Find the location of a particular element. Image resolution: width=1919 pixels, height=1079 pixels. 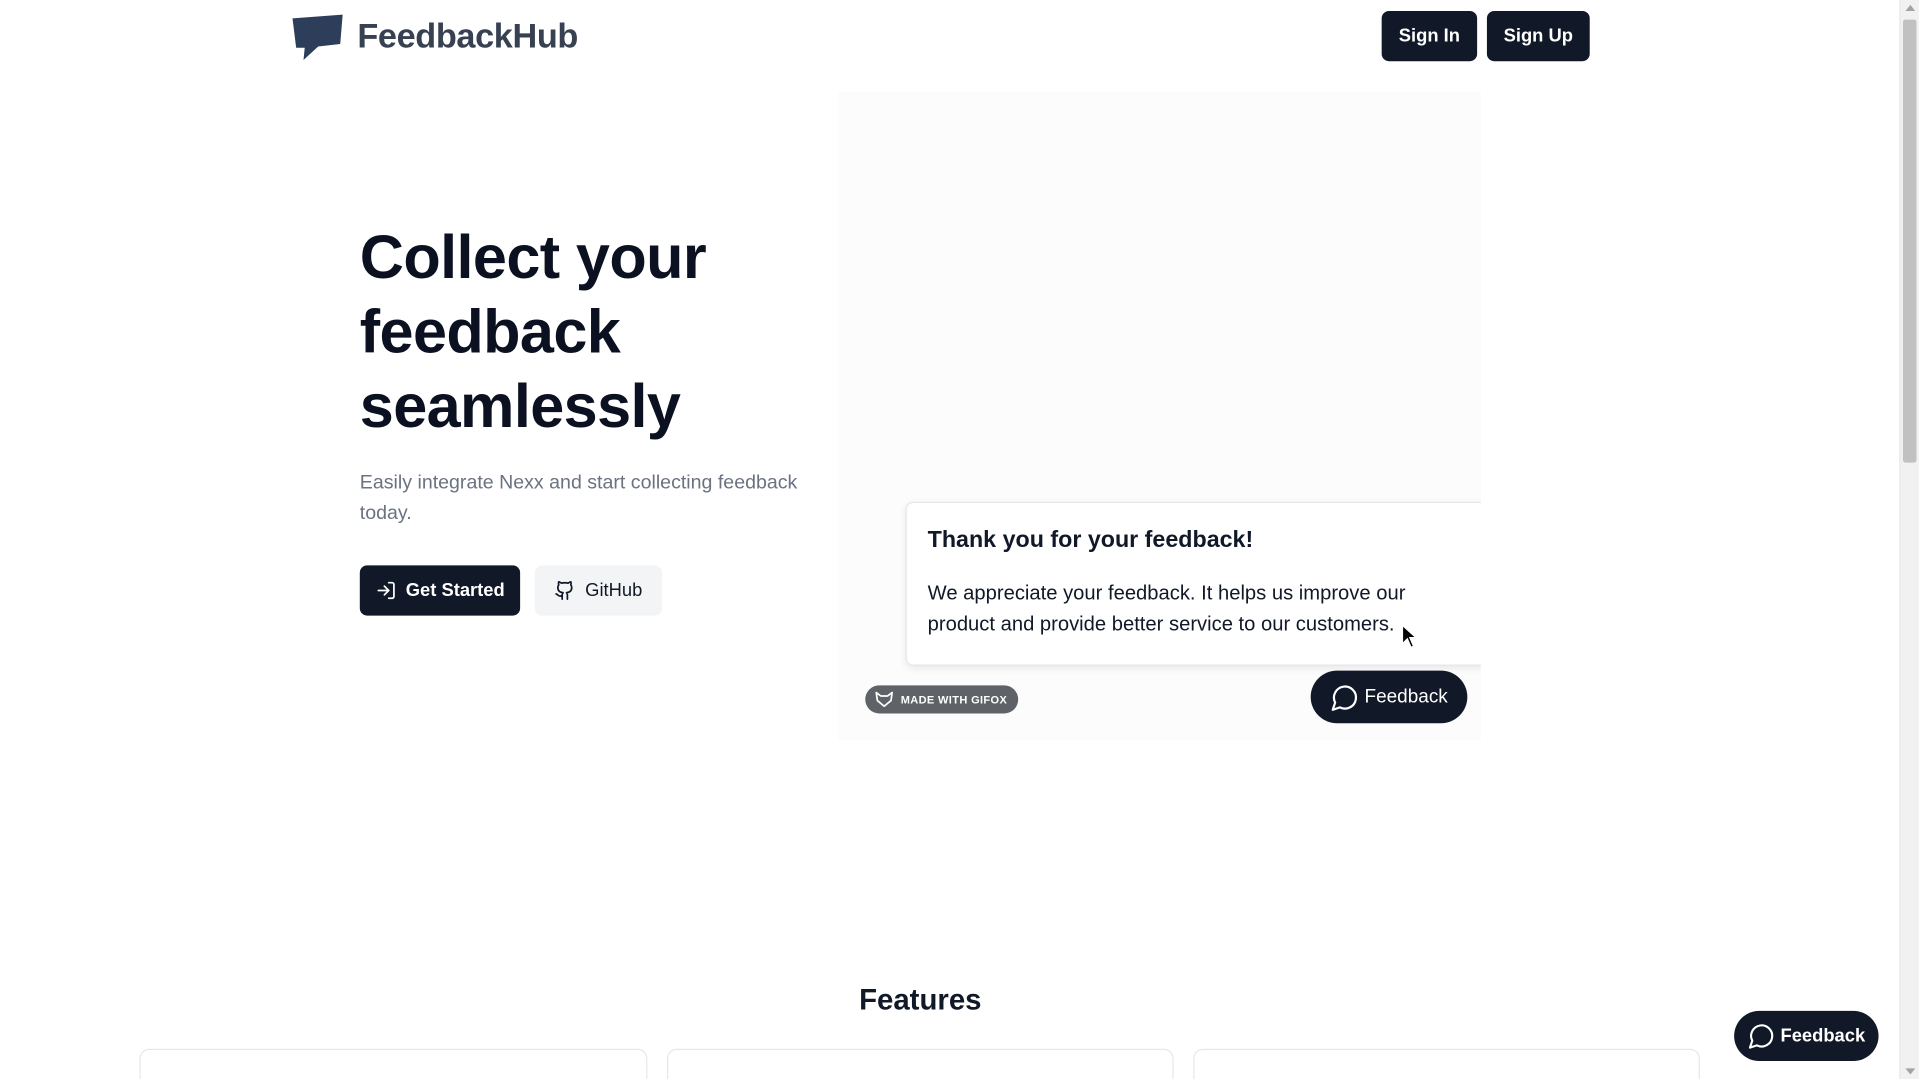

speech-flag-icon is located at coordinates (317, 37).